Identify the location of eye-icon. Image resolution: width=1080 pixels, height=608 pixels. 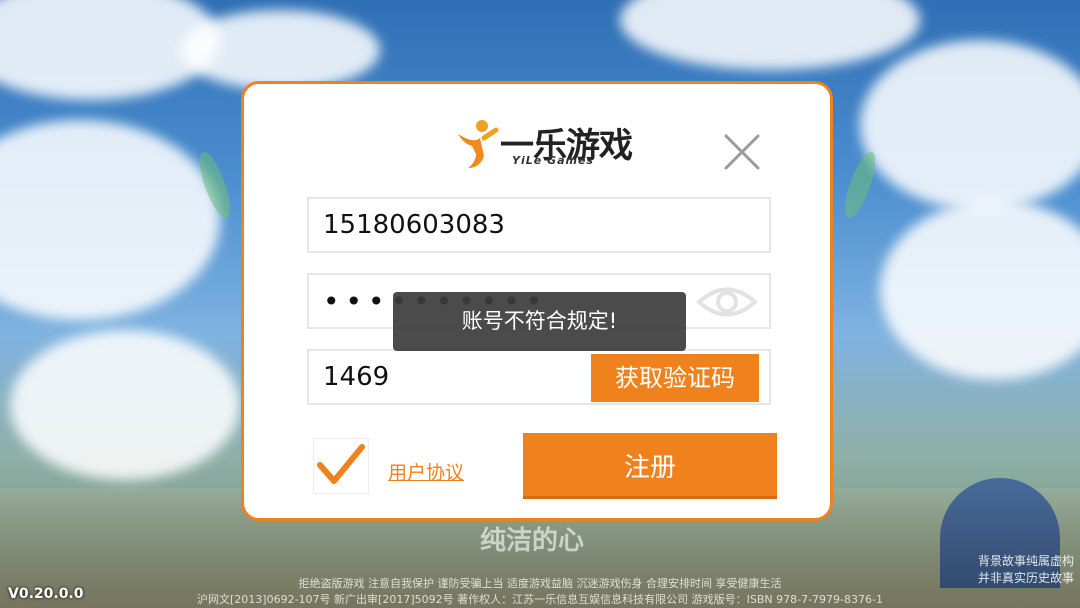
(727, 302).